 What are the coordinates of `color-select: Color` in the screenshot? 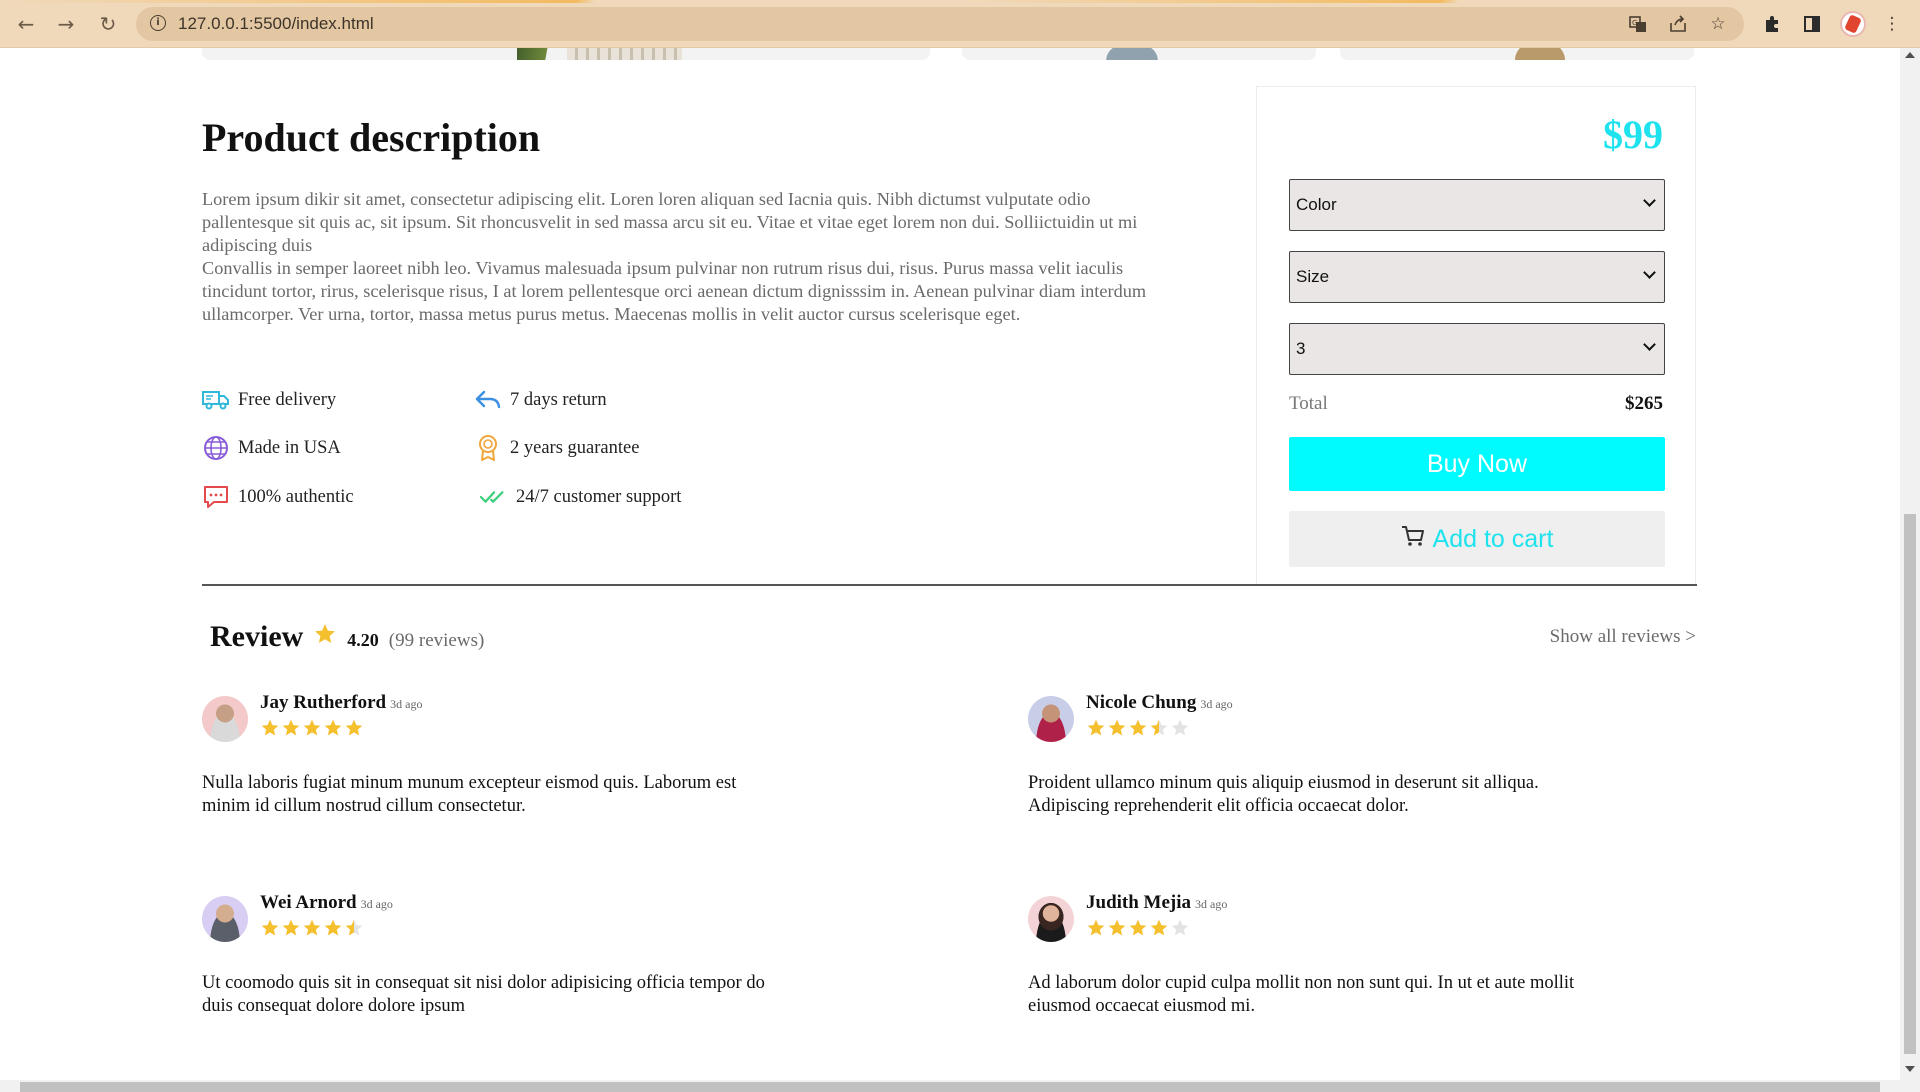 It's located at (1477, 205).